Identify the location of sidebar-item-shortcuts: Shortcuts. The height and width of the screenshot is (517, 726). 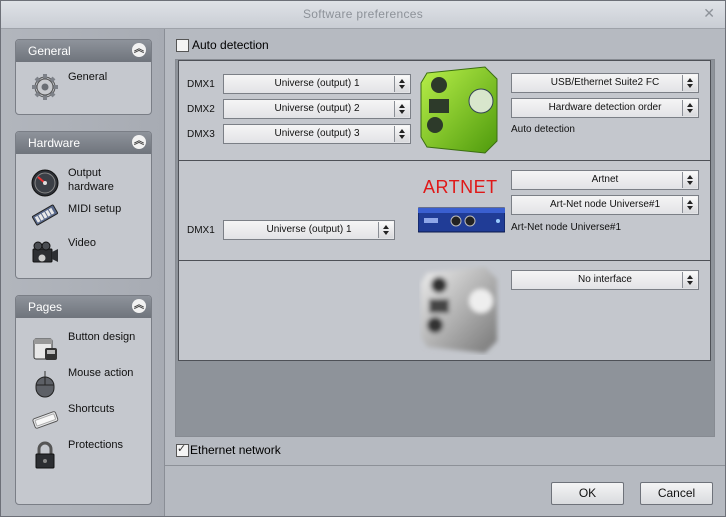
(83, 418).